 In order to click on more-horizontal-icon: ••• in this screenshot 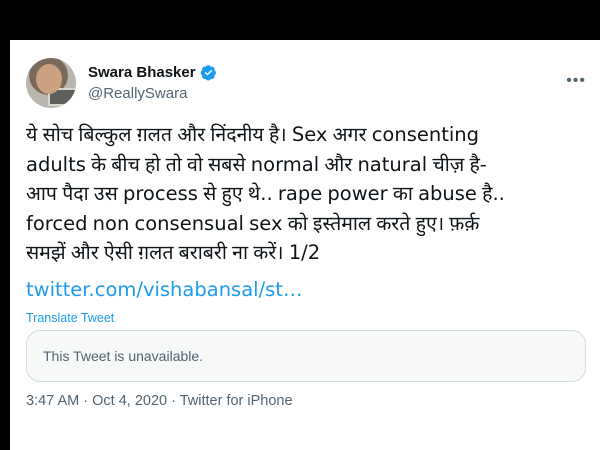, I will do `click(576, 81)`.